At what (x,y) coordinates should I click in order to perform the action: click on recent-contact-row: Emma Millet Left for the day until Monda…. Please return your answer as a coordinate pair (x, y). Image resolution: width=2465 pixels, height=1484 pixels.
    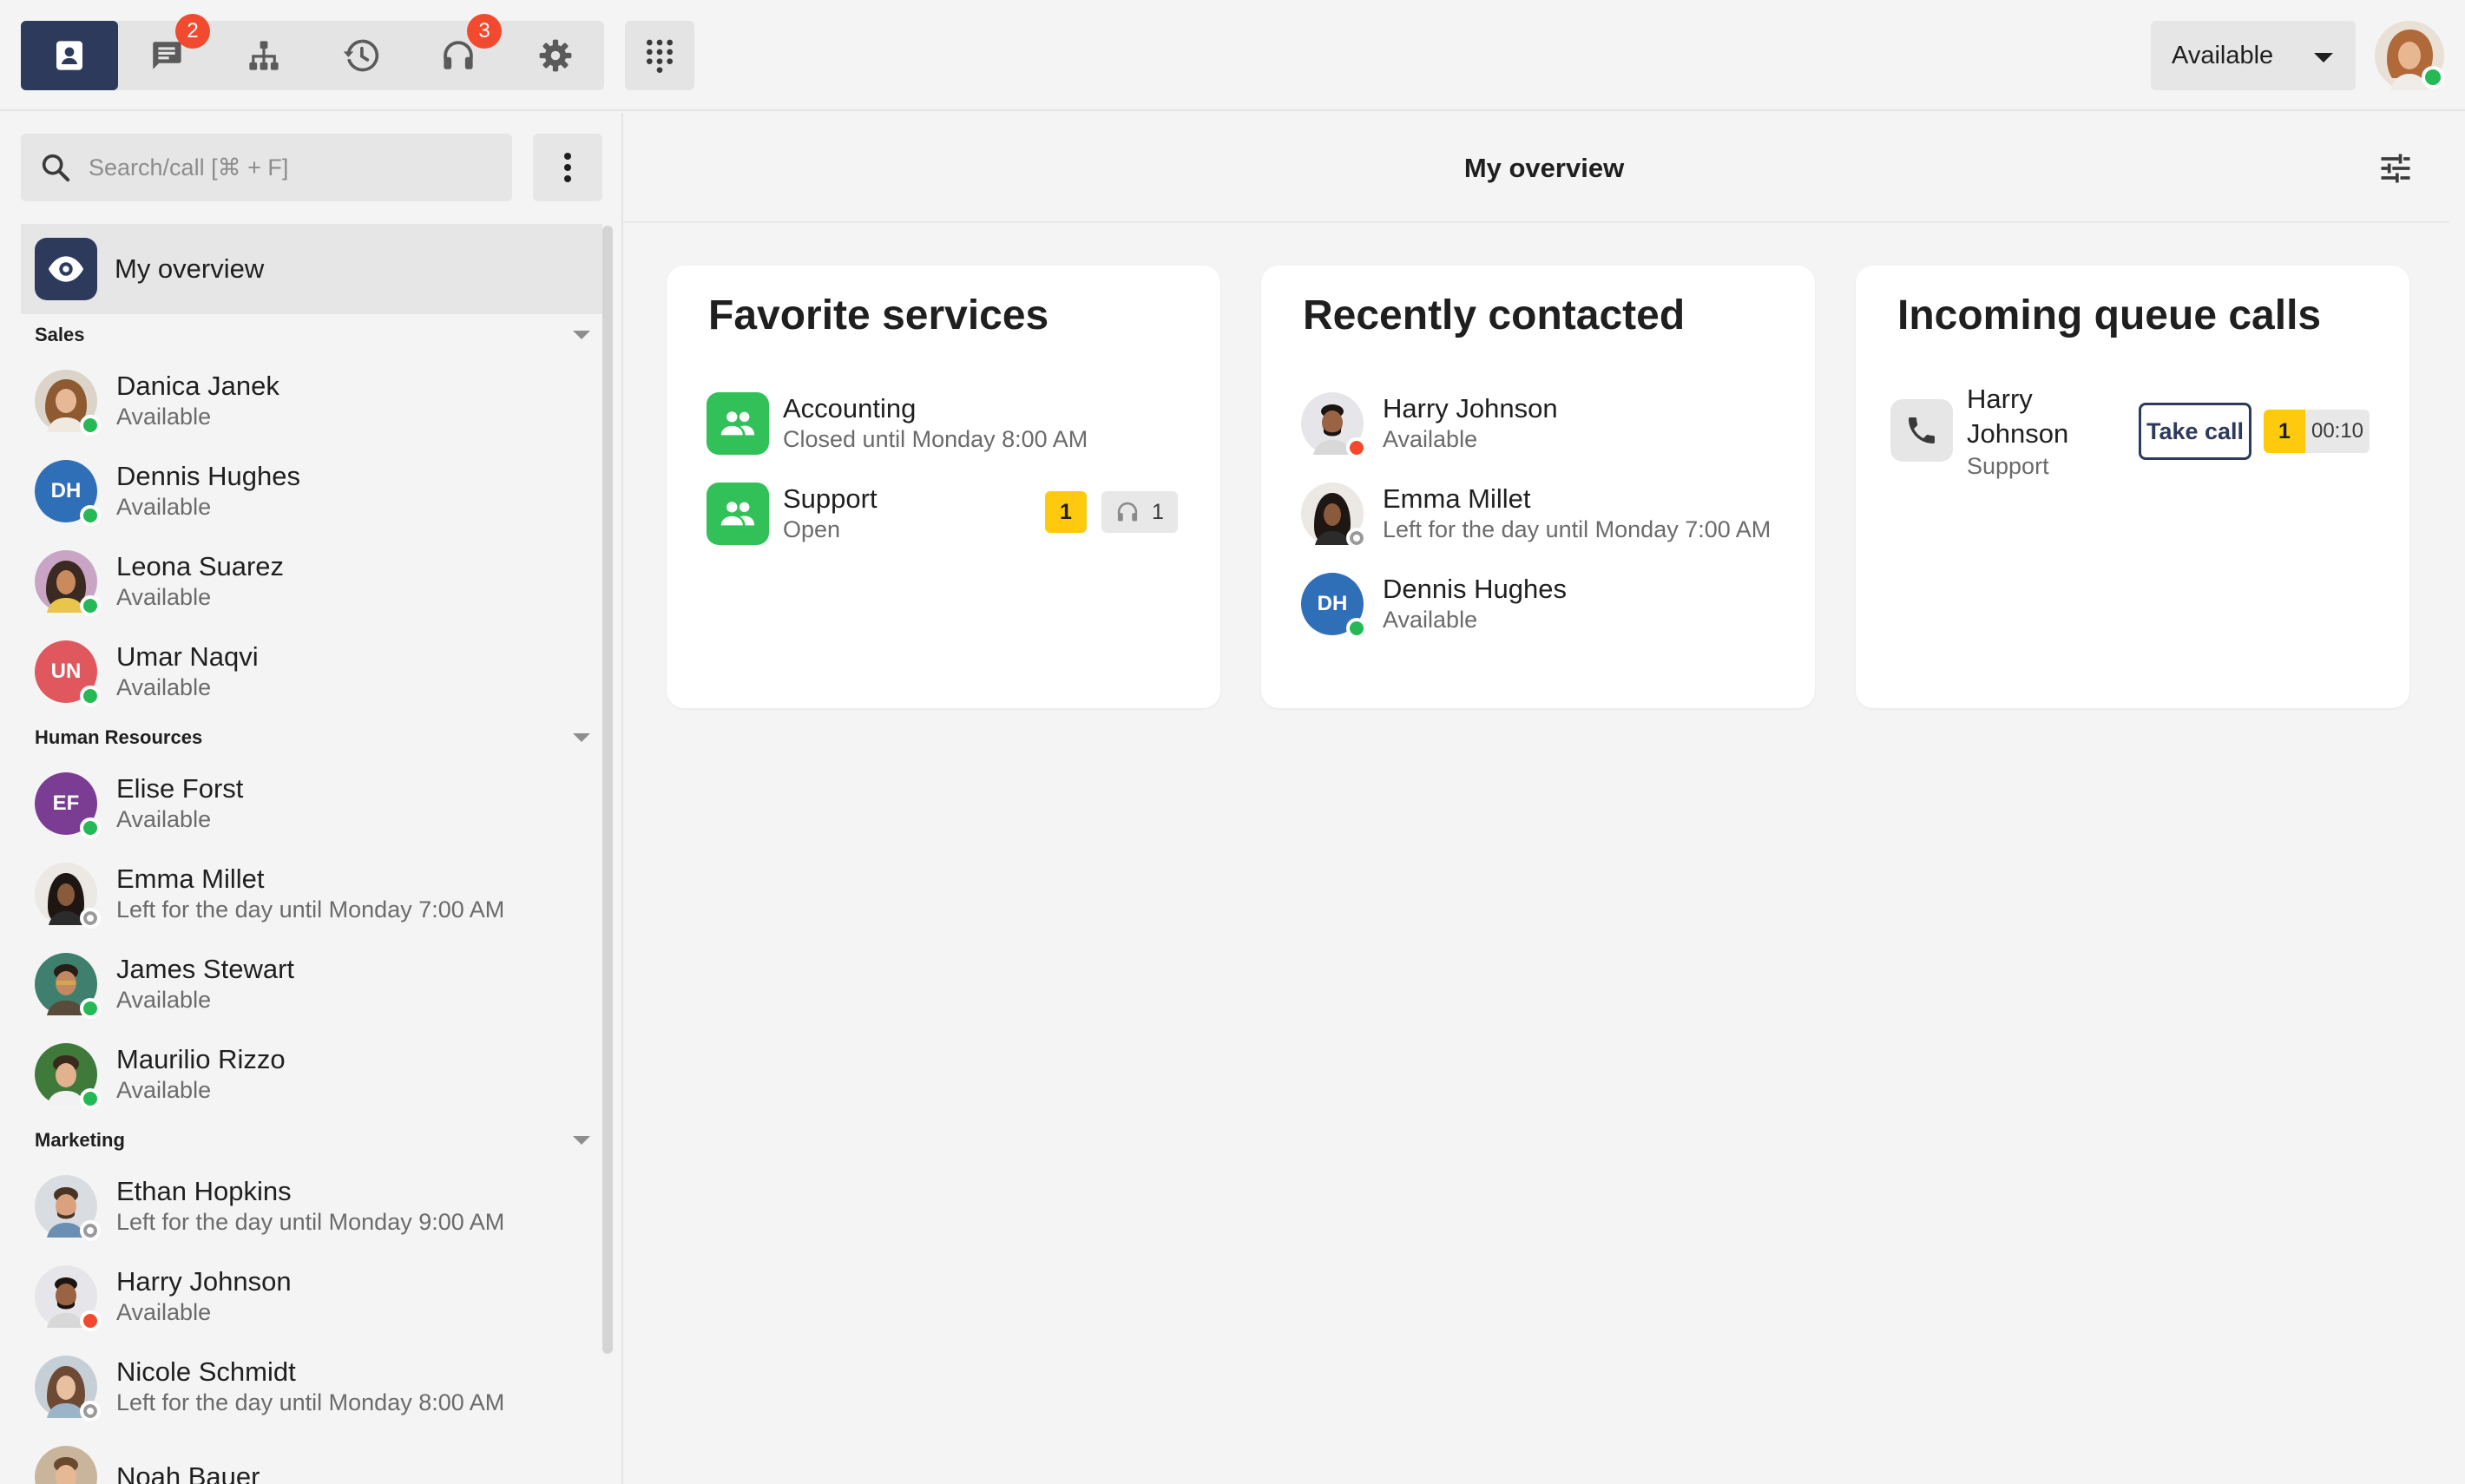
    Looking at the image, I should click on (1536, 513).